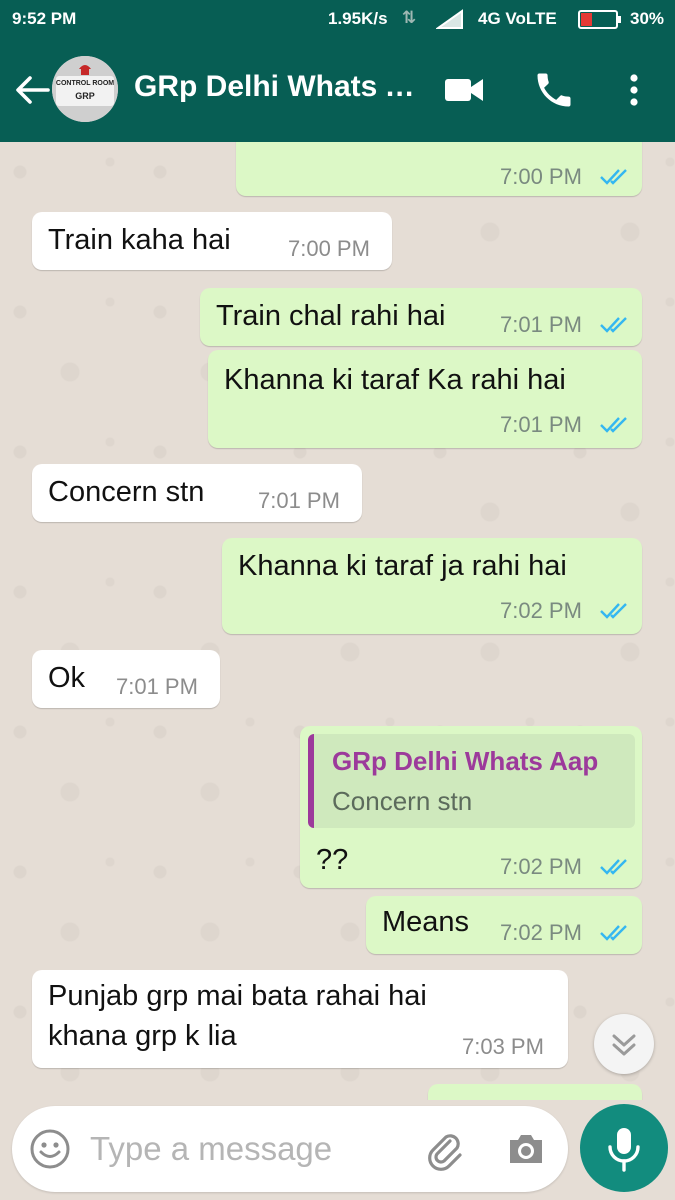  Describe the element at coordinates (142, 1036) in the screenshot. I see `message-text: khana grp k lia` at that location.